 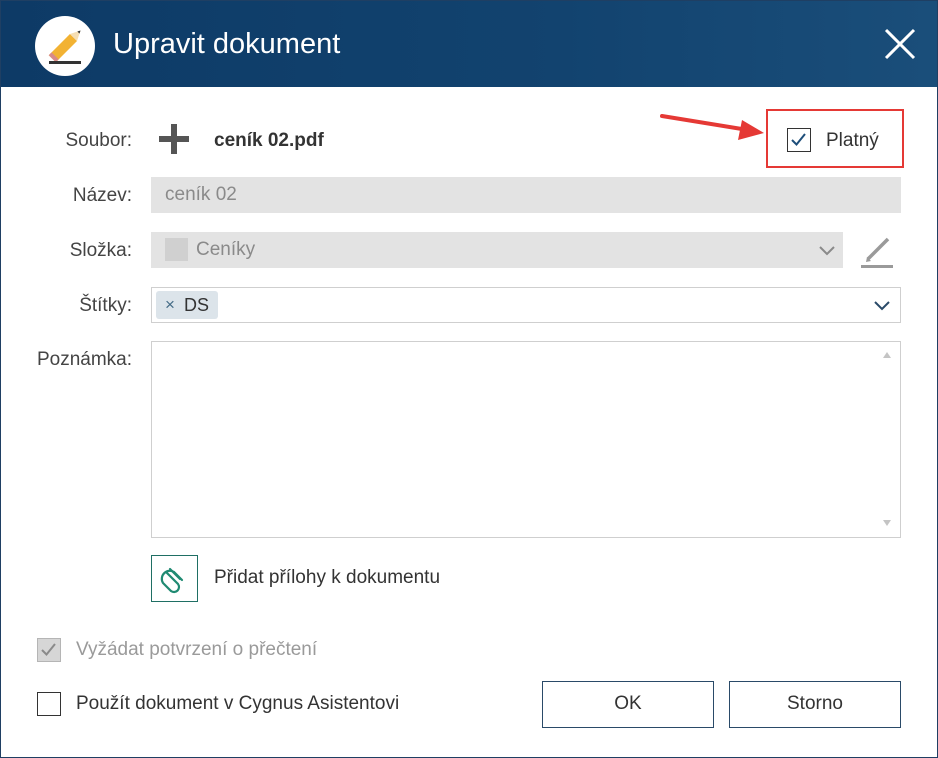 What do you see at coordinates (269, 140) in the screenshot?
I see `file-name: ceník 02.pdf` at bounding box center [269, 140].